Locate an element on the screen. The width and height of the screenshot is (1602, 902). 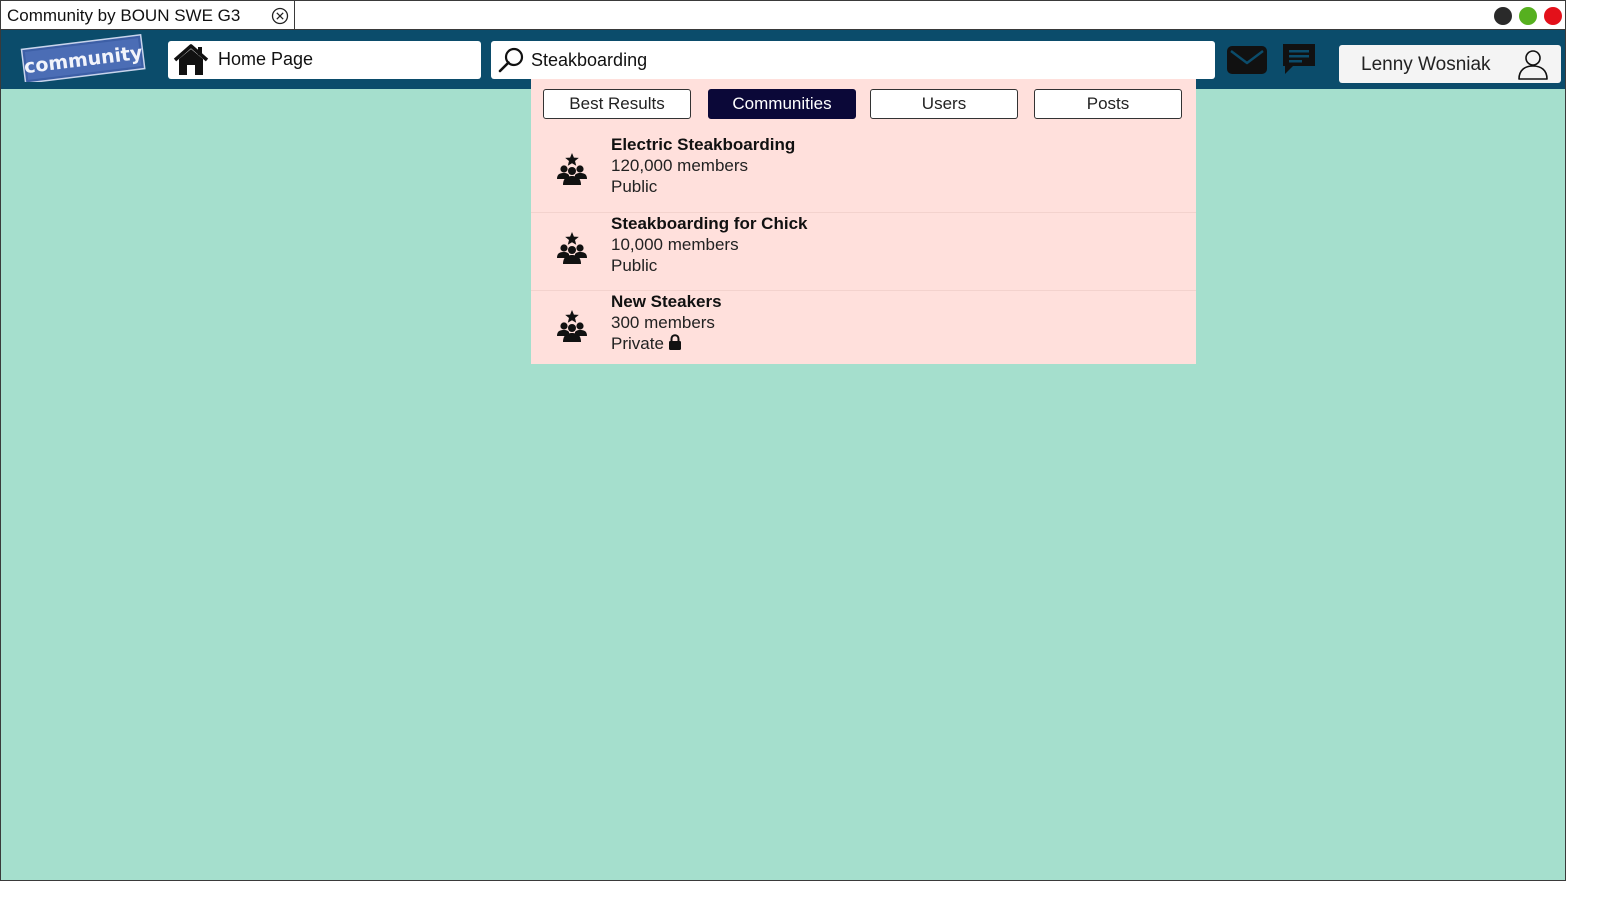
chat-icon is located at coordinates (1299, 59).